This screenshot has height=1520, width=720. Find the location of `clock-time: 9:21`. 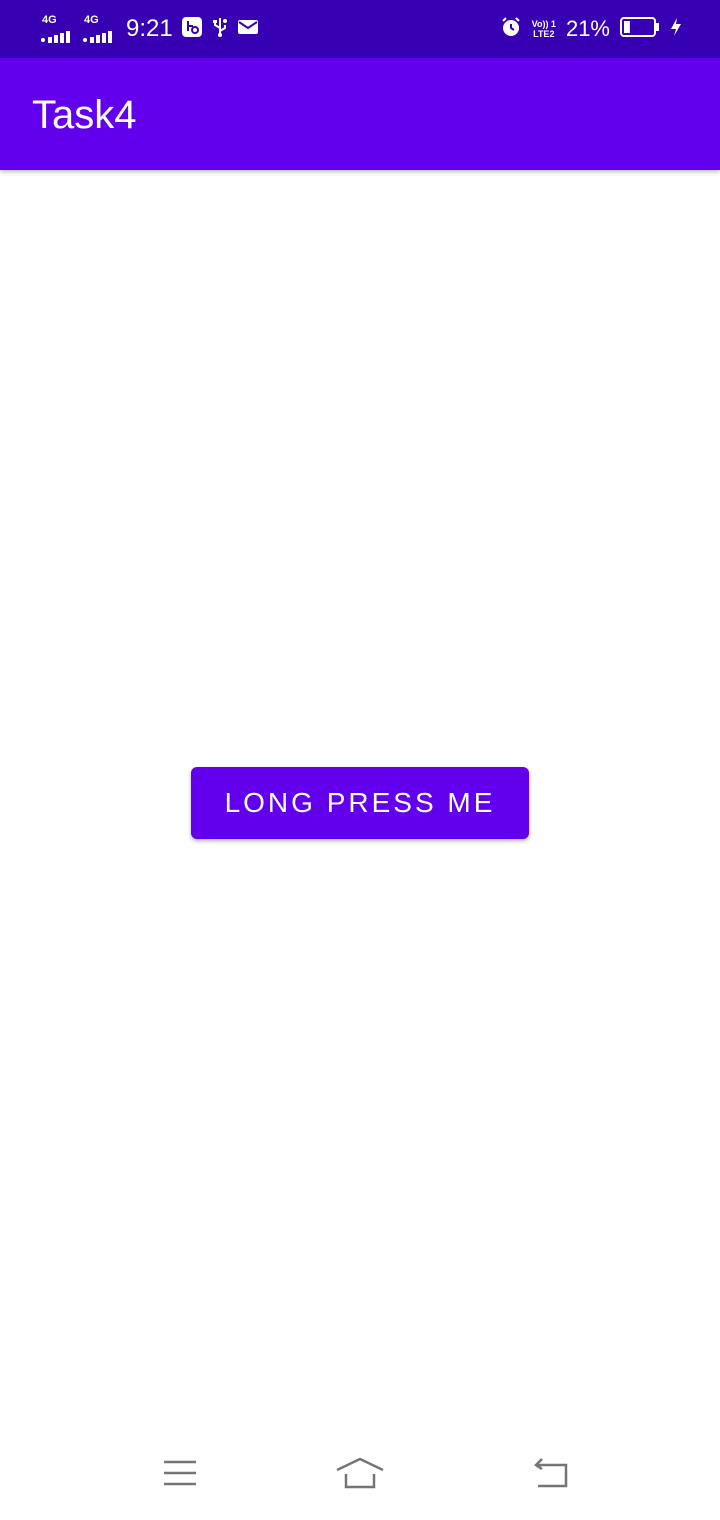

clock-time: 9:21 is located at coordinates (149, 28).